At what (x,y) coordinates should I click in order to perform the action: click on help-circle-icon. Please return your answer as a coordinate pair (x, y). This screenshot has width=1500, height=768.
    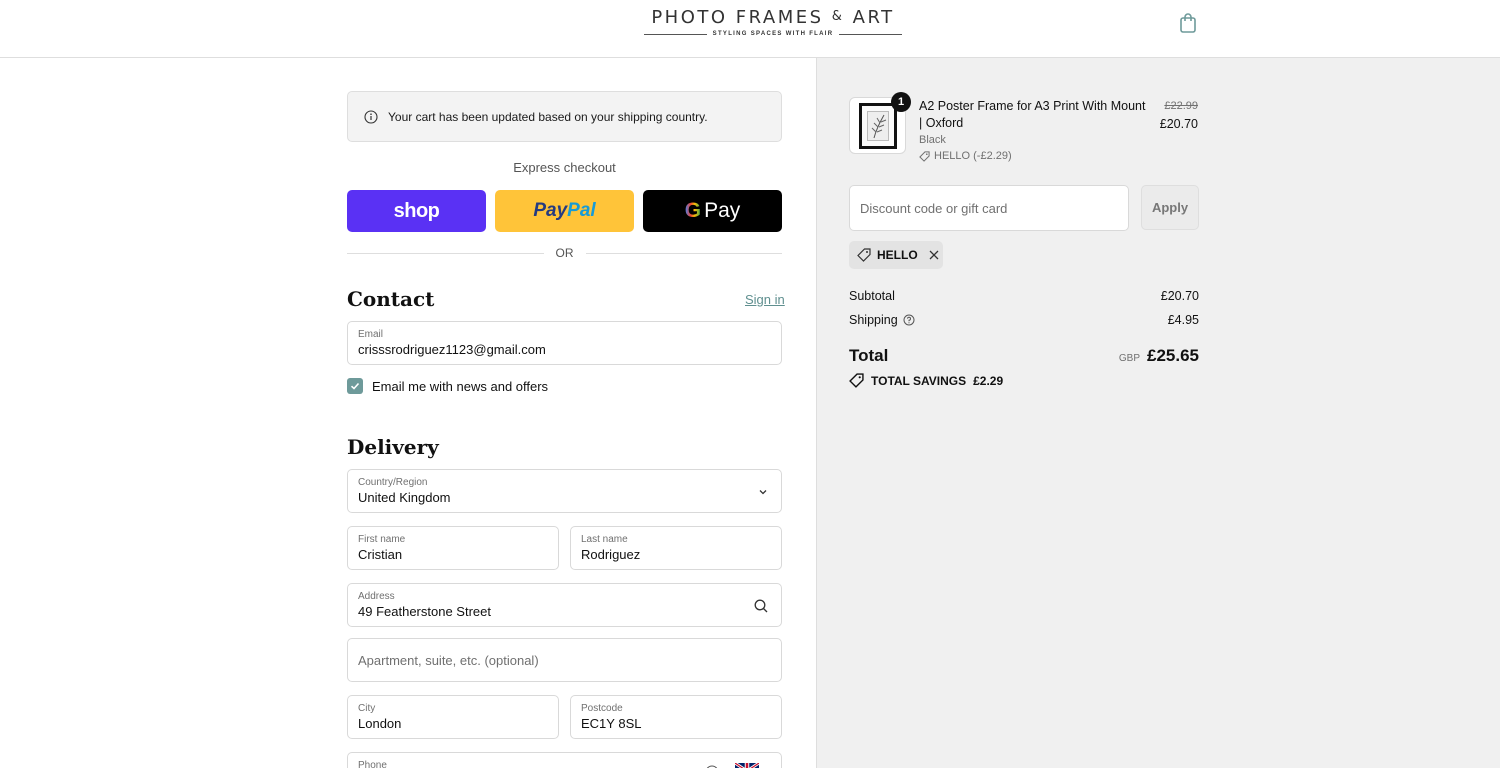
    Looking at the image, I should click on (909, 320).